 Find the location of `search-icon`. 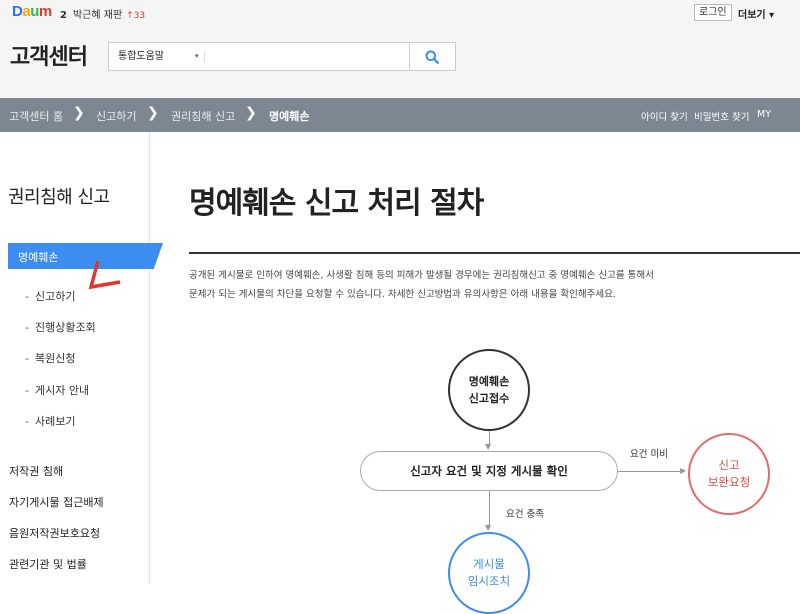

search-icon is located at coordinates (432, 57).